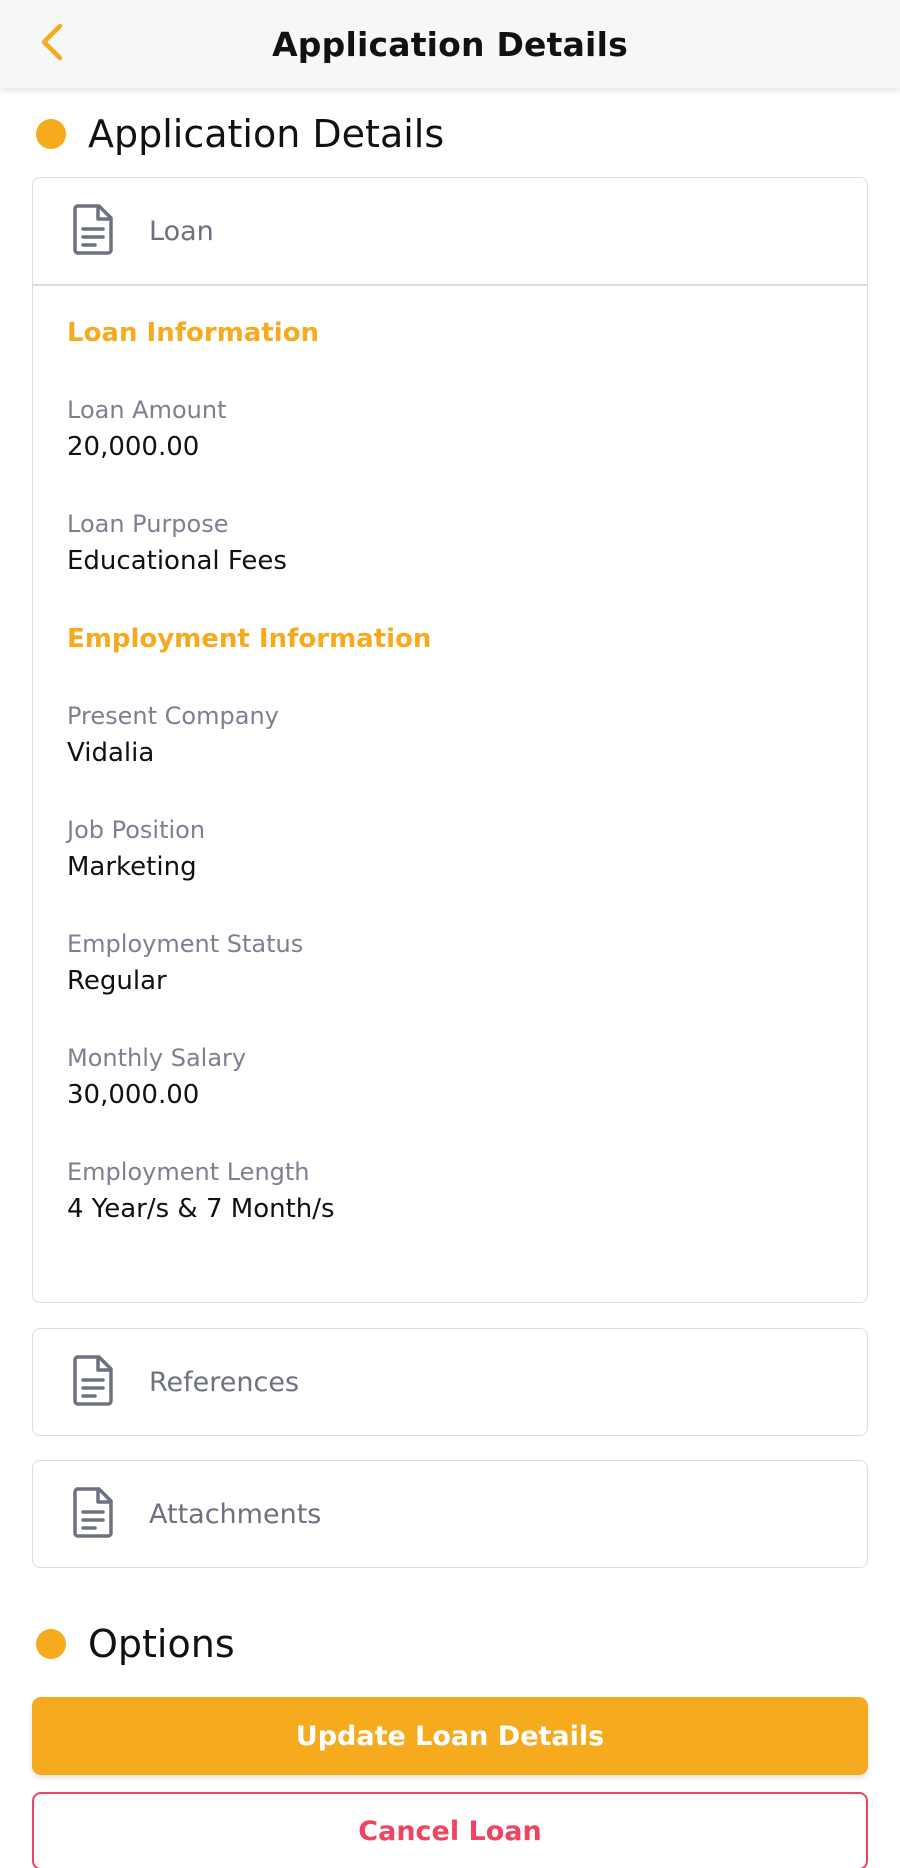 The height and width of the screenshot is (1868, 900). I want to click on section-title: Options, so click(161, 1644).